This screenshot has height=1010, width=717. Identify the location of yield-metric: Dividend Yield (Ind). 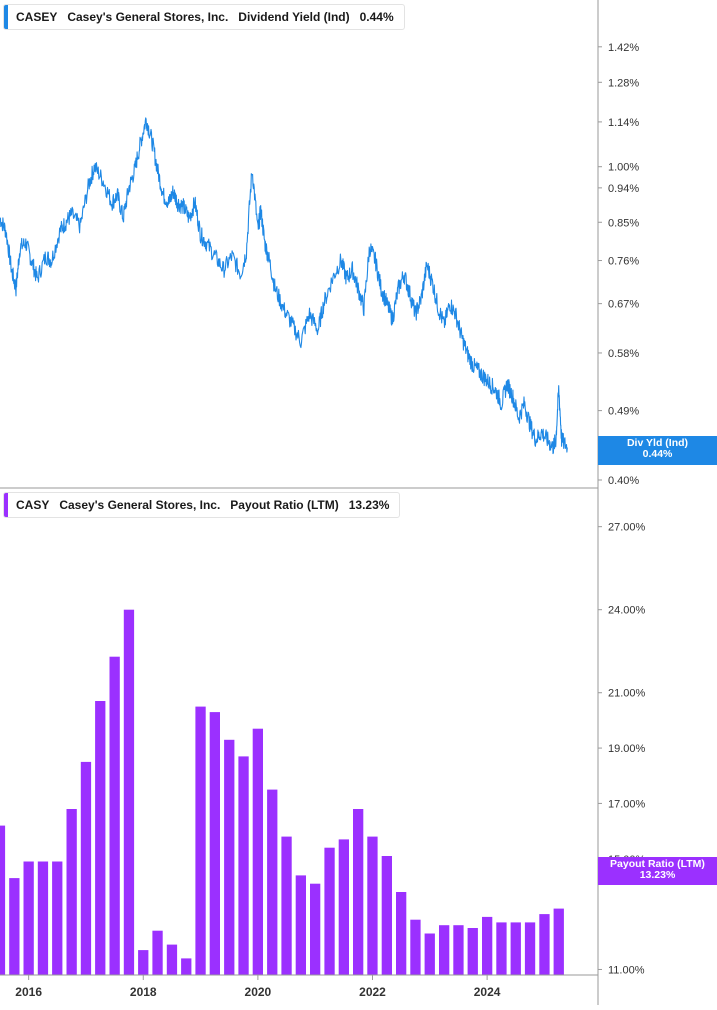
(294, 17).